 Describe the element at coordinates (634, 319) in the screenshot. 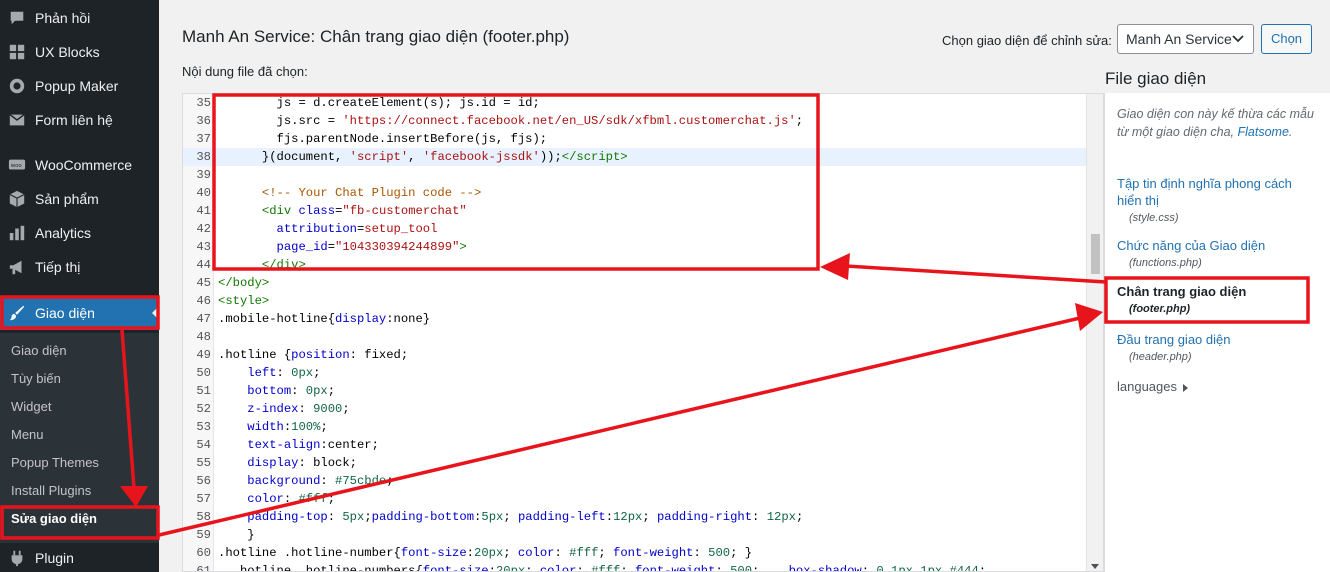

I see `code-line: 47 .mobile-hotline{display:none}` at that location.